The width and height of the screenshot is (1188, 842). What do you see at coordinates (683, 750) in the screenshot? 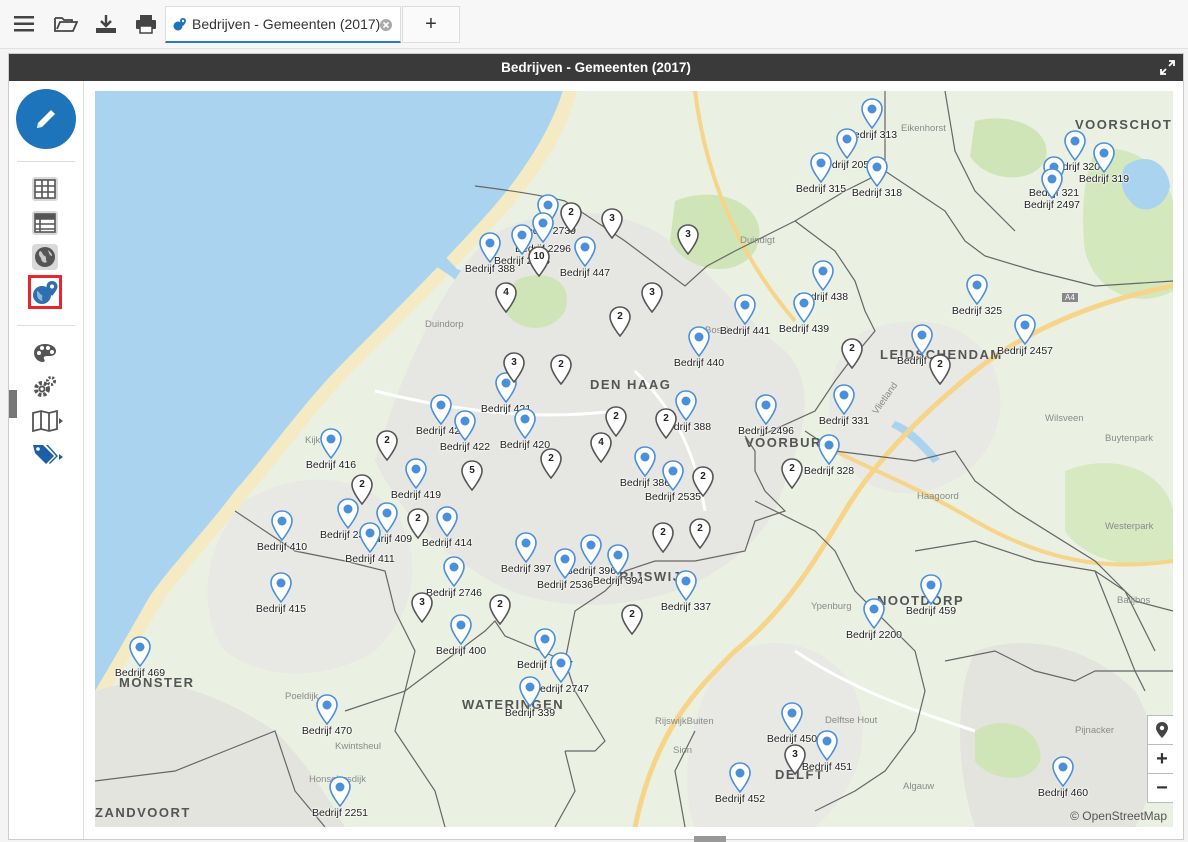
I see `place-label: Sion` at bounding box center [683, 750].